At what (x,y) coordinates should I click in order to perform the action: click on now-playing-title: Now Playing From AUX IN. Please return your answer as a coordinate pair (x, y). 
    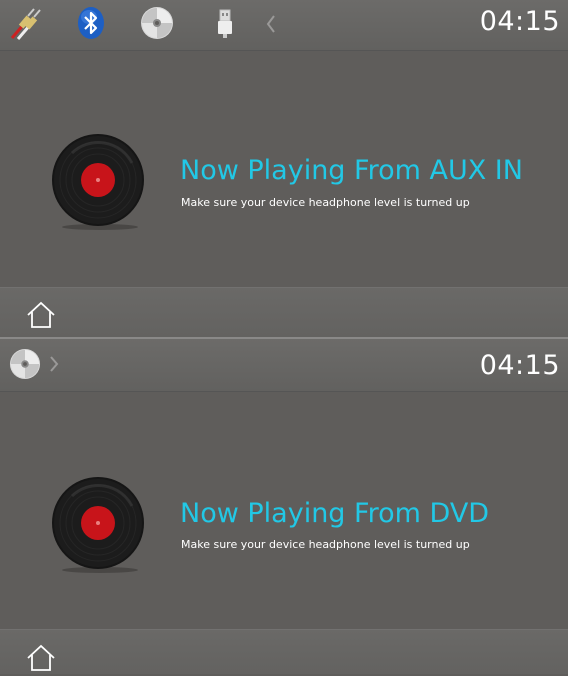
    Looking at the image, I should click on (351, 170).